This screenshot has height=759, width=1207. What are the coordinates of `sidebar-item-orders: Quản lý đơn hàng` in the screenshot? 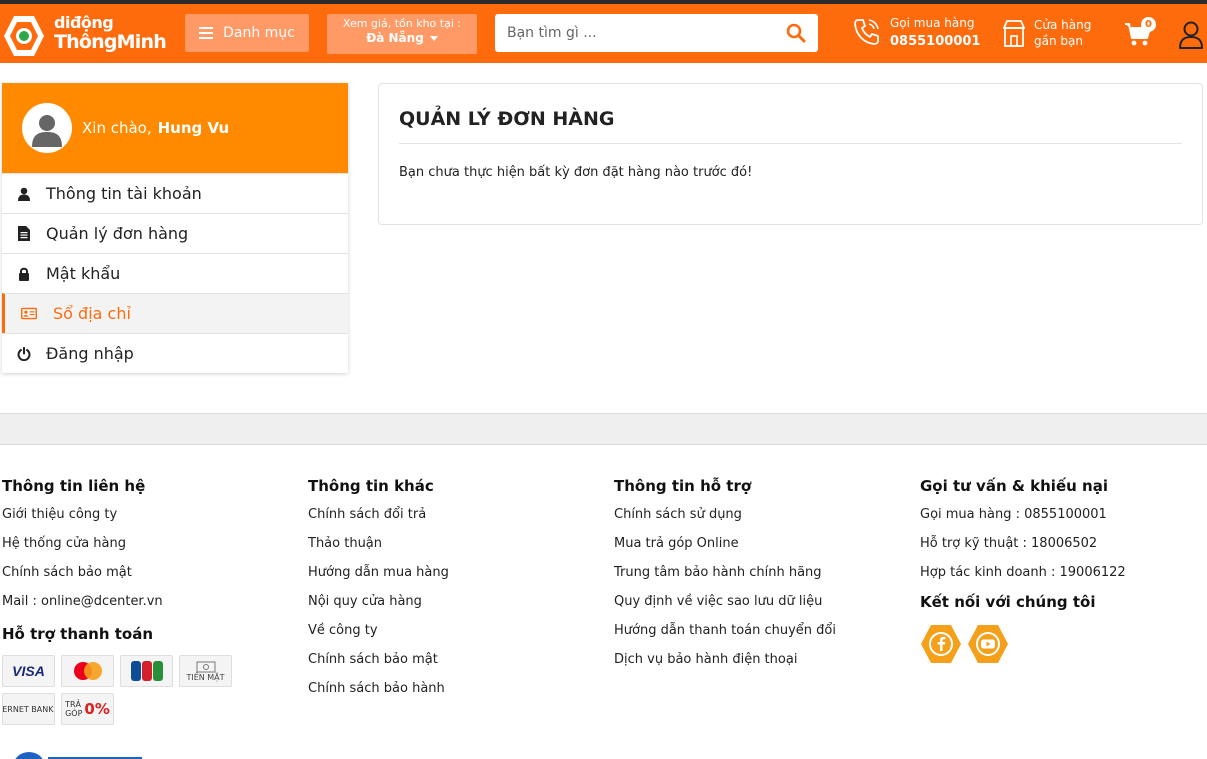 It's located at (175, 233).